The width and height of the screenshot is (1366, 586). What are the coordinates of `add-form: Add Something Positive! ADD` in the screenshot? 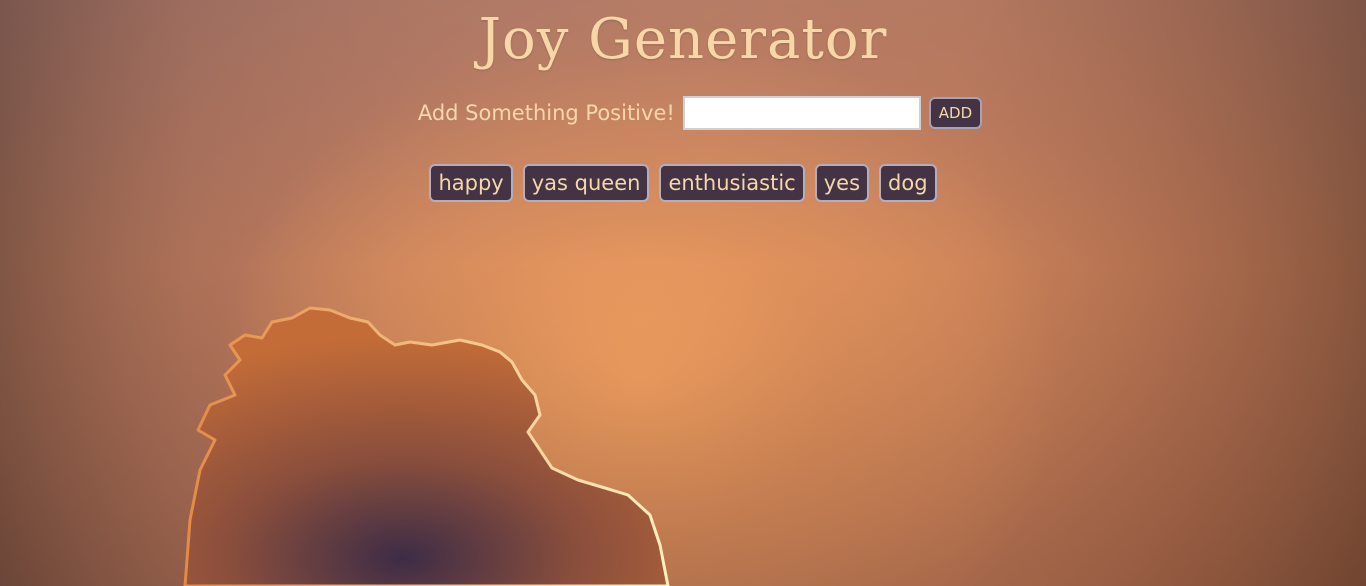 It's located at (683, 113).